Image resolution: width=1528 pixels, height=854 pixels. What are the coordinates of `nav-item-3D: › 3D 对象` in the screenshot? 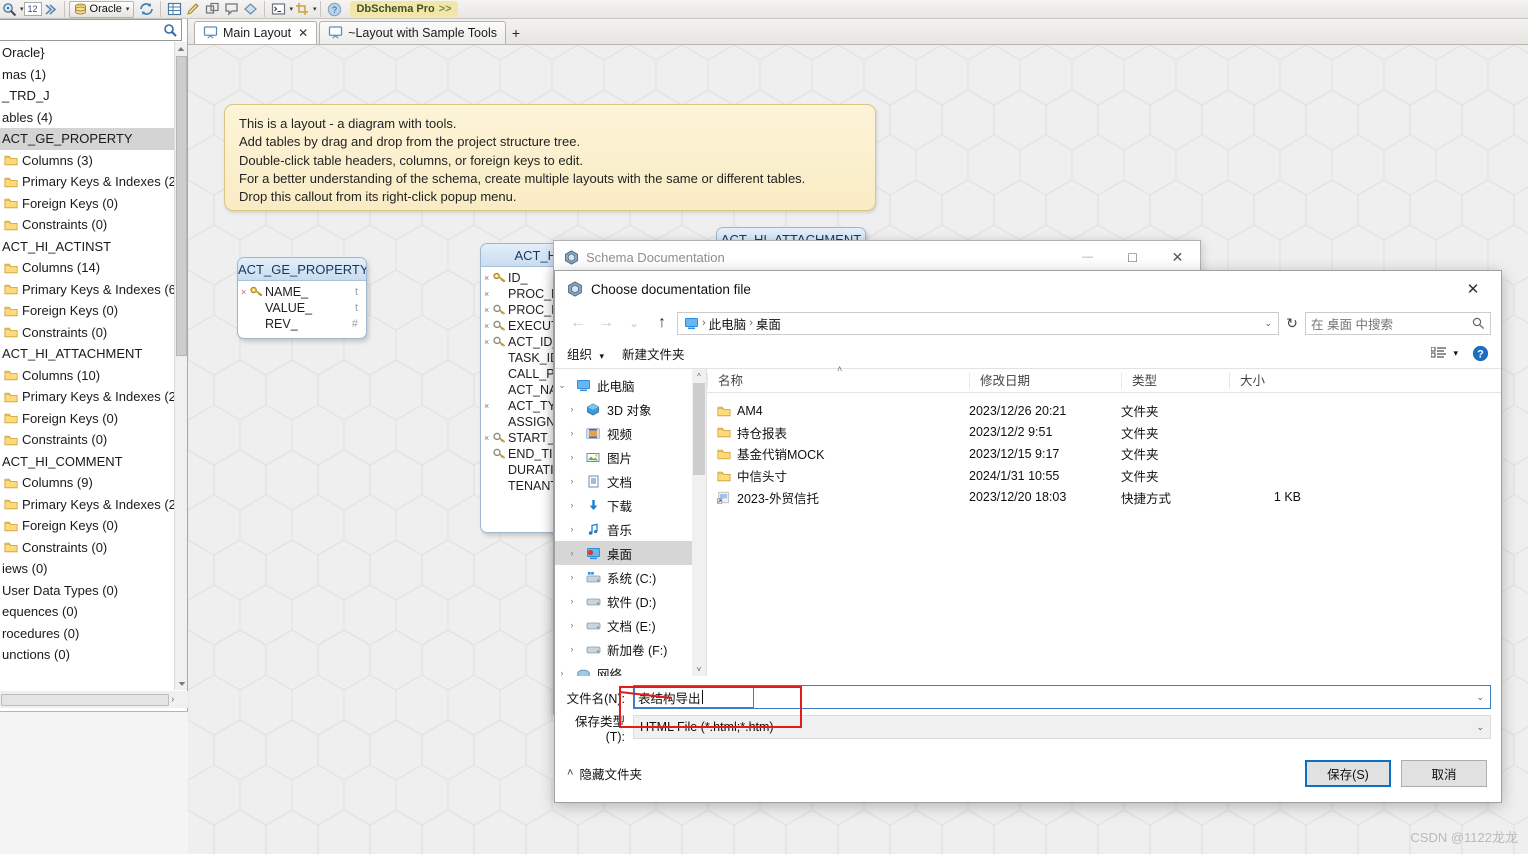 It's located at (630, 409).